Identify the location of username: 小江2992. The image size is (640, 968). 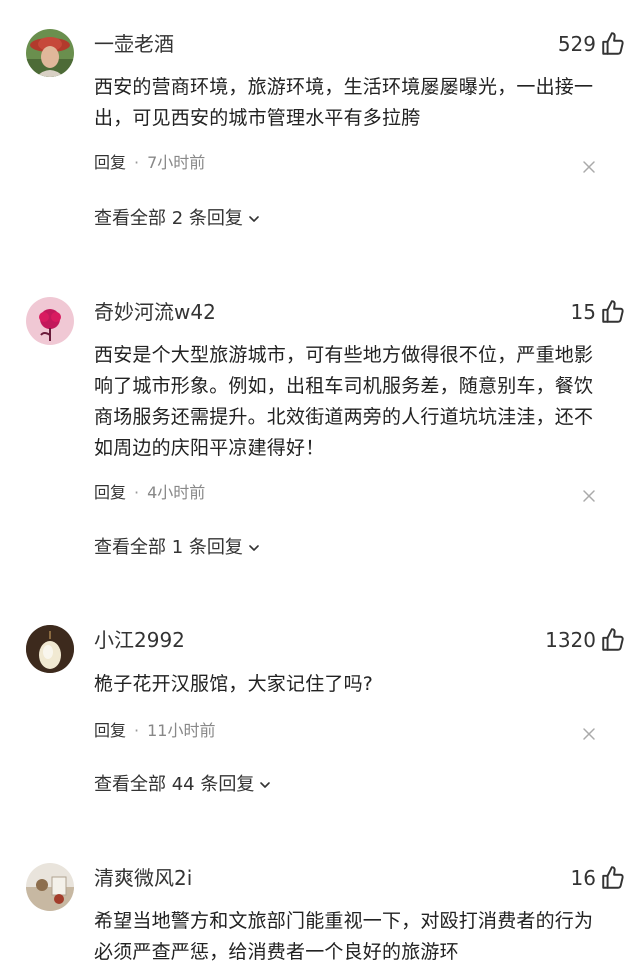
(139, 640).